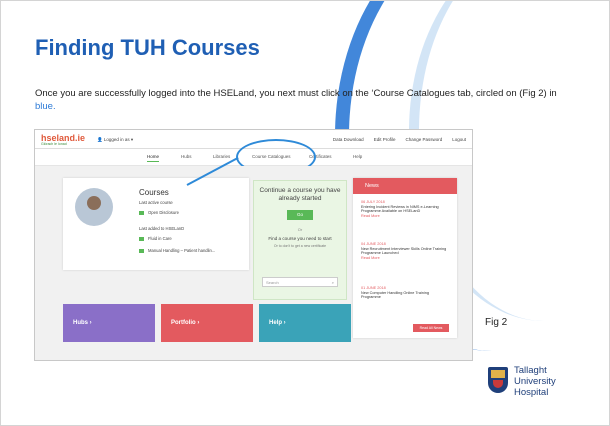  Describe the element at coordinates (160, 238) in the screenshot. I see `added-item-label: Fluid in Care` at that location.